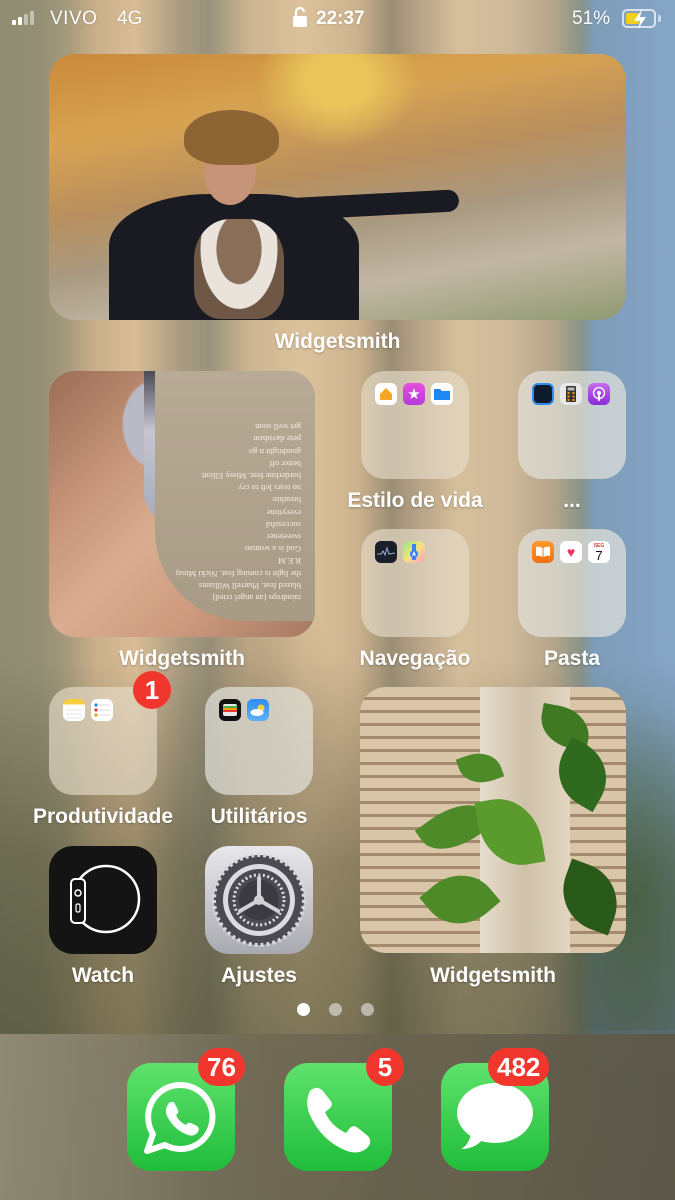 The height and width of the screenshot is (1200, 675). I want to click on track-title: successful, so click(283, 524).